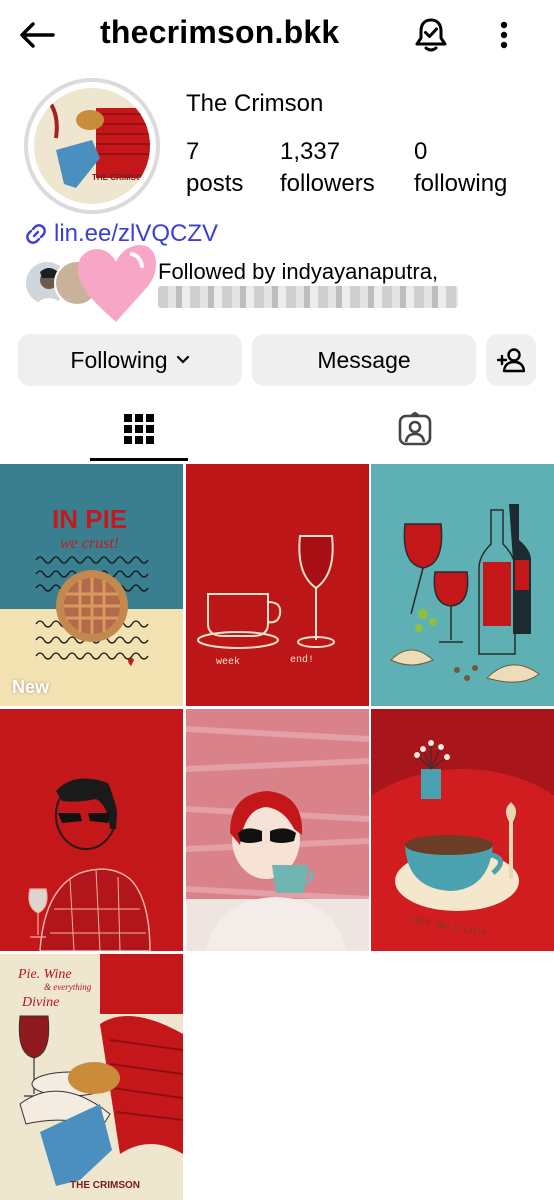 This screenshot has height=1200, width=554. Describe the element at coordinates (220, 32) in the screenshot. I see `profile-username: thecrimson.bkk` at that location.